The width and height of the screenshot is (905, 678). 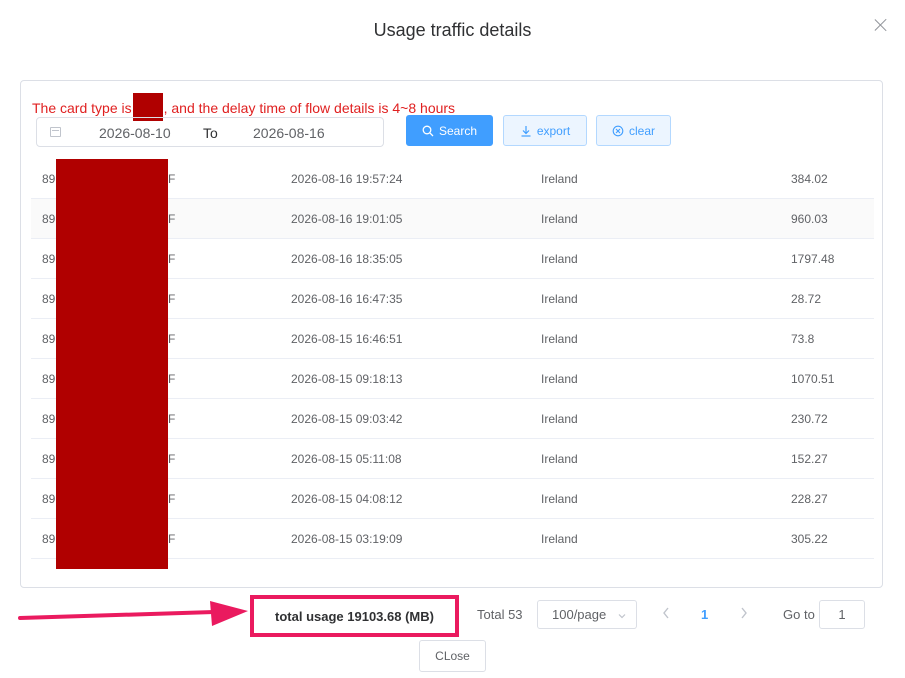 What do you see at coordinates (744, 615) in the screenshot?
I see `chevron-right-icon` at bounding box center [744, 615].